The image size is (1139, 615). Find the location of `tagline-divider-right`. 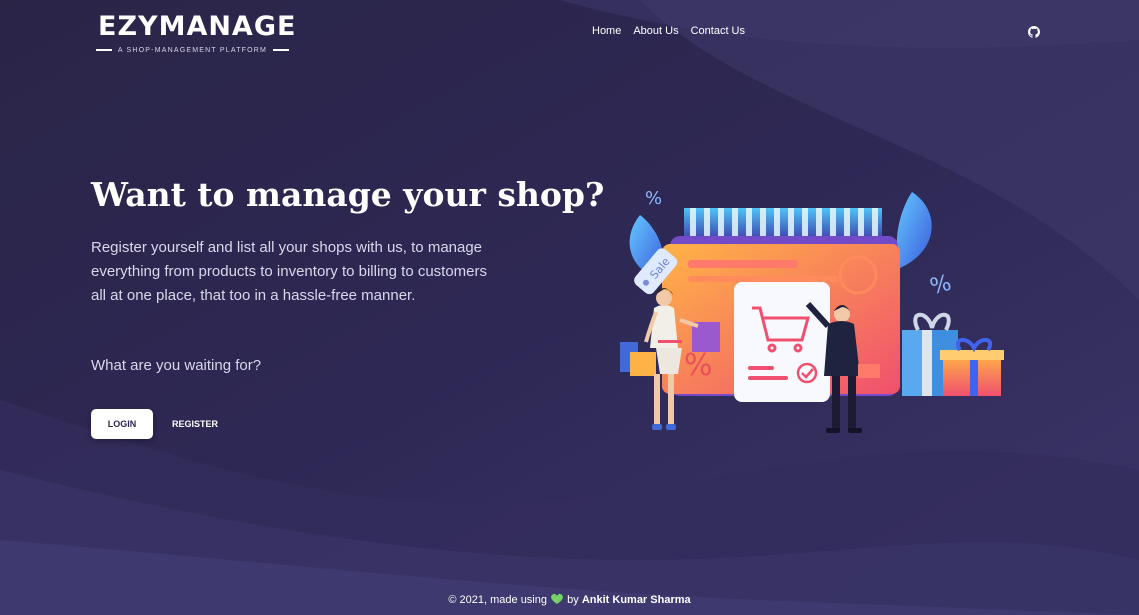

tagline-divider-right is located at coordinates (281, 50).